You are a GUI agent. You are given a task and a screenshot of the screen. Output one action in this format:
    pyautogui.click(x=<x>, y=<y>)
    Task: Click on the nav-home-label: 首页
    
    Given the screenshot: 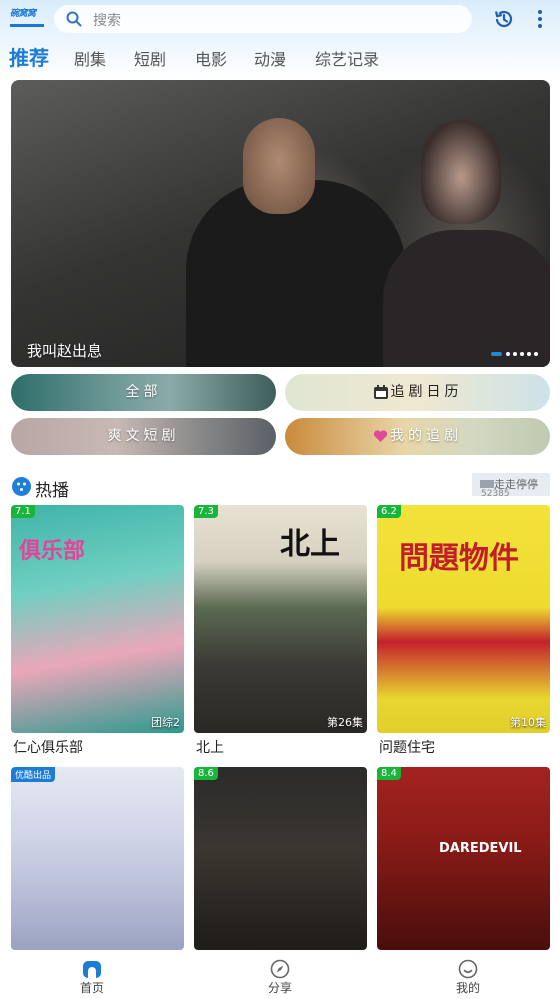 What is the action you would take?
    pyautogui.click(x=91, y=988)
    